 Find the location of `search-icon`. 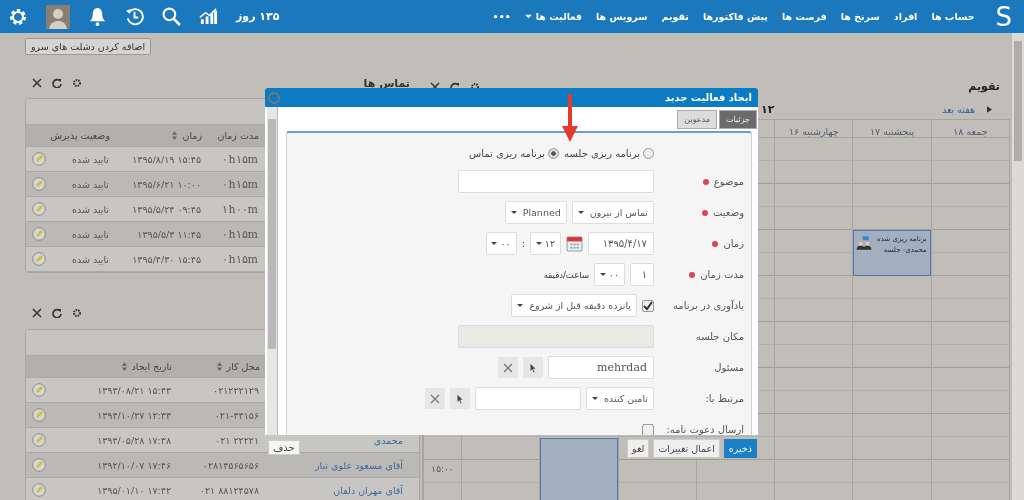

search-icon is located at coordinates (171, 16).